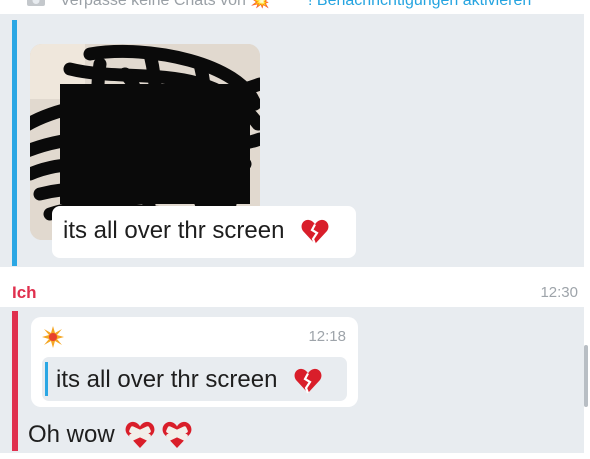  I want to click on camera-icon, so click(36, 3).